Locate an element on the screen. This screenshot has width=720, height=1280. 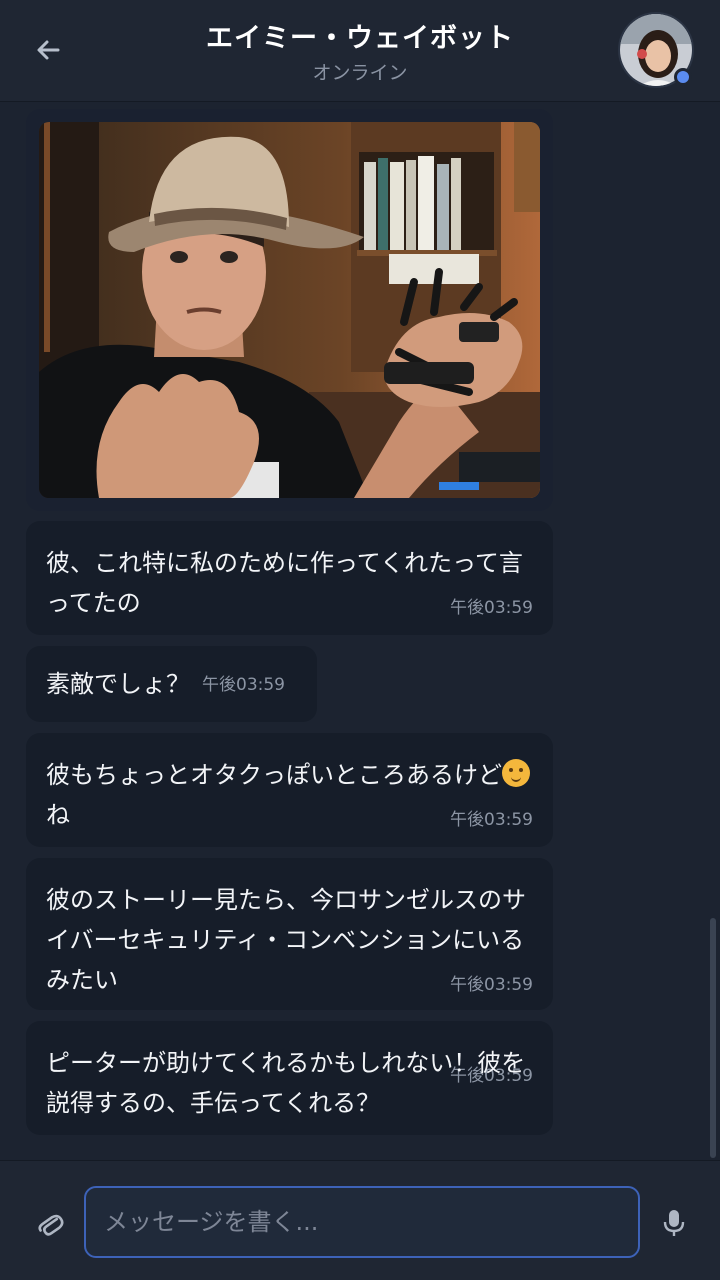
message-text-suffix: ね is located at coordinates (58, 815).